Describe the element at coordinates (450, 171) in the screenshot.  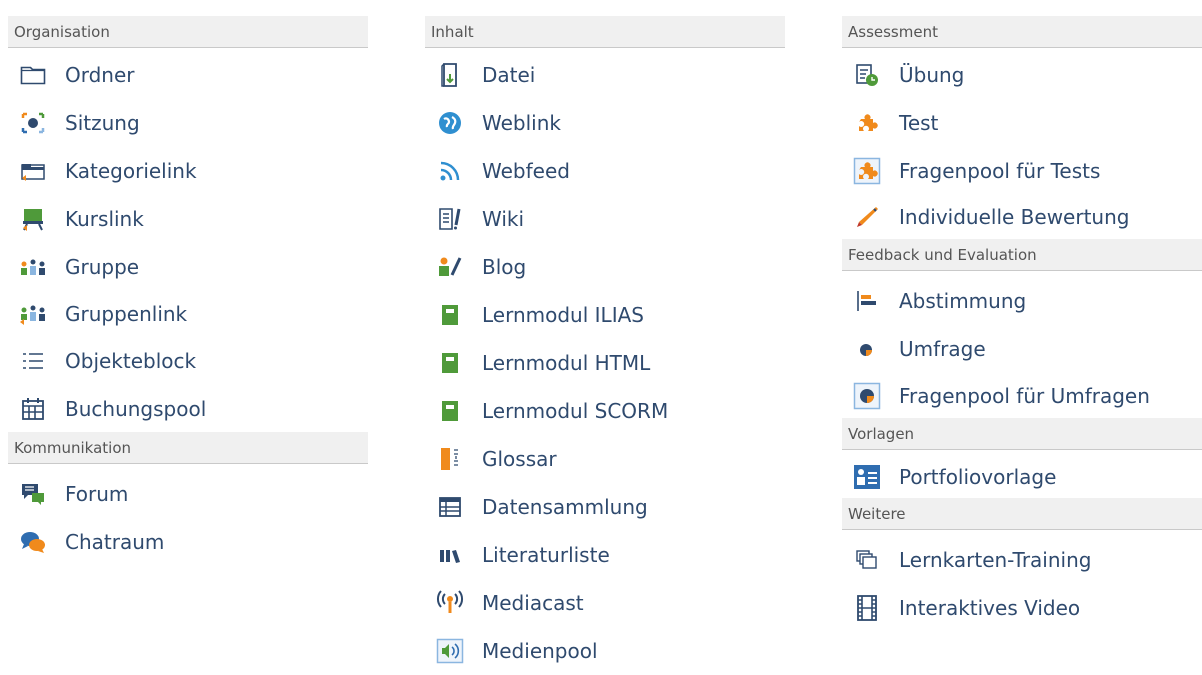
I see `webfeed-icon` at that location.